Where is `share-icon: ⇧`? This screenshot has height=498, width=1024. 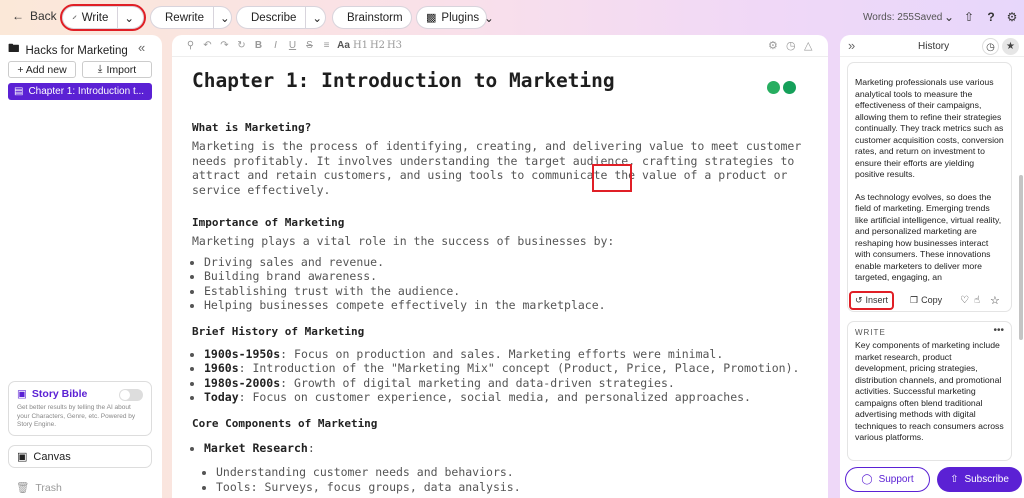 share-icon: ⇧ is located at coordinates (969, 17).